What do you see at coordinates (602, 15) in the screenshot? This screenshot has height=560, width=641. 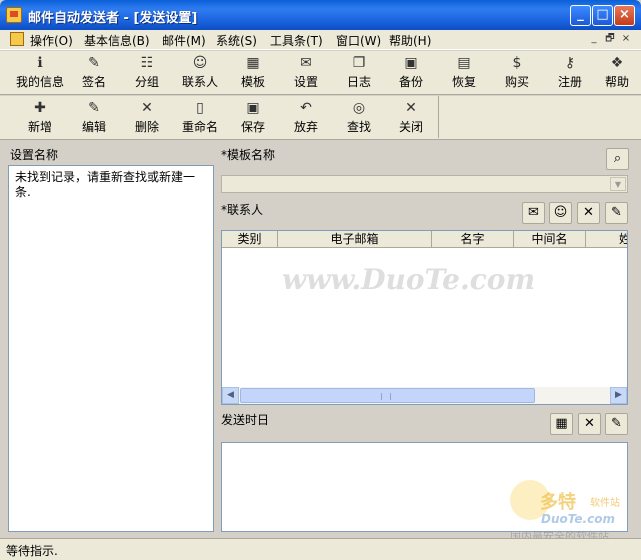 I see `maximize-button: □` at bounding box center [602, 15].